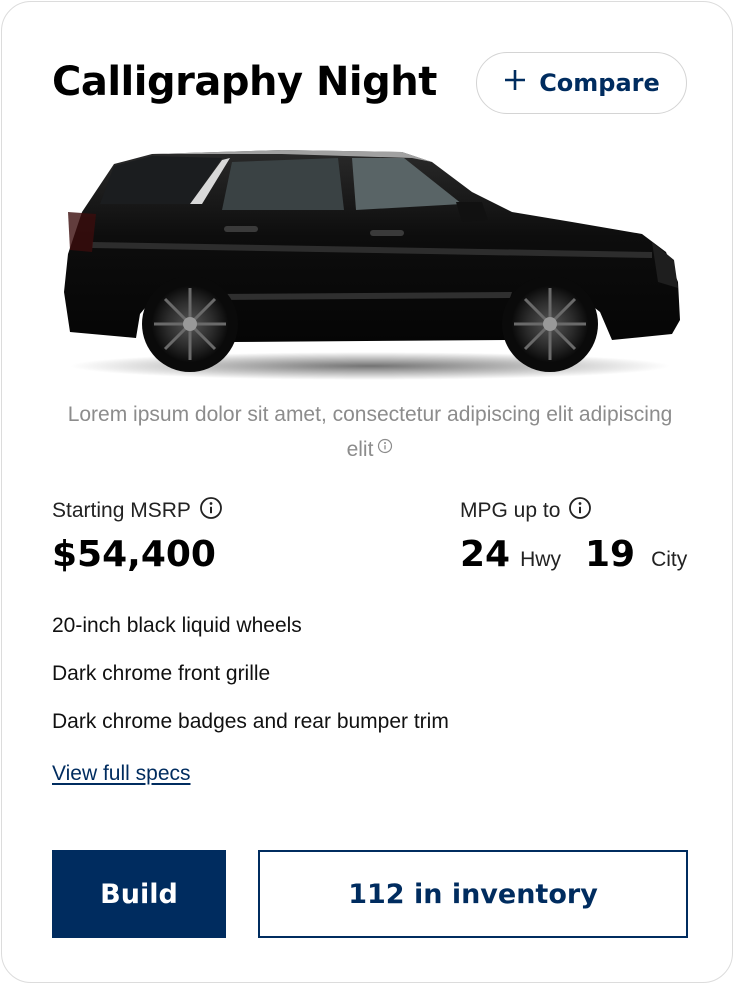 This screenshot has height=986, width=736. What do you see at coordinates (610, 554) in the screenshot?
I see `mpg-city-value: 19` at bounding box center [610, 554].